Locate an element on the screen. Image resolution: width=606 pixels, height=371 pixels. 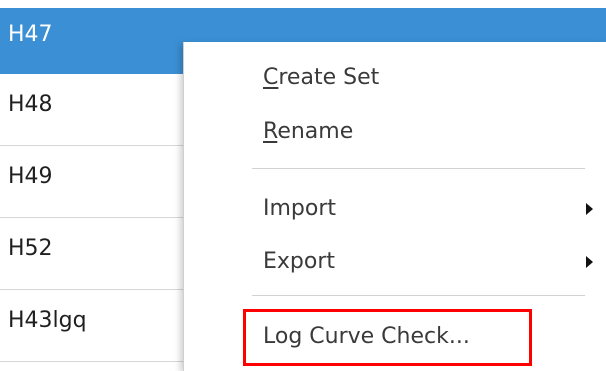
menu-item-import: Import is located at coordinates (299, 208).